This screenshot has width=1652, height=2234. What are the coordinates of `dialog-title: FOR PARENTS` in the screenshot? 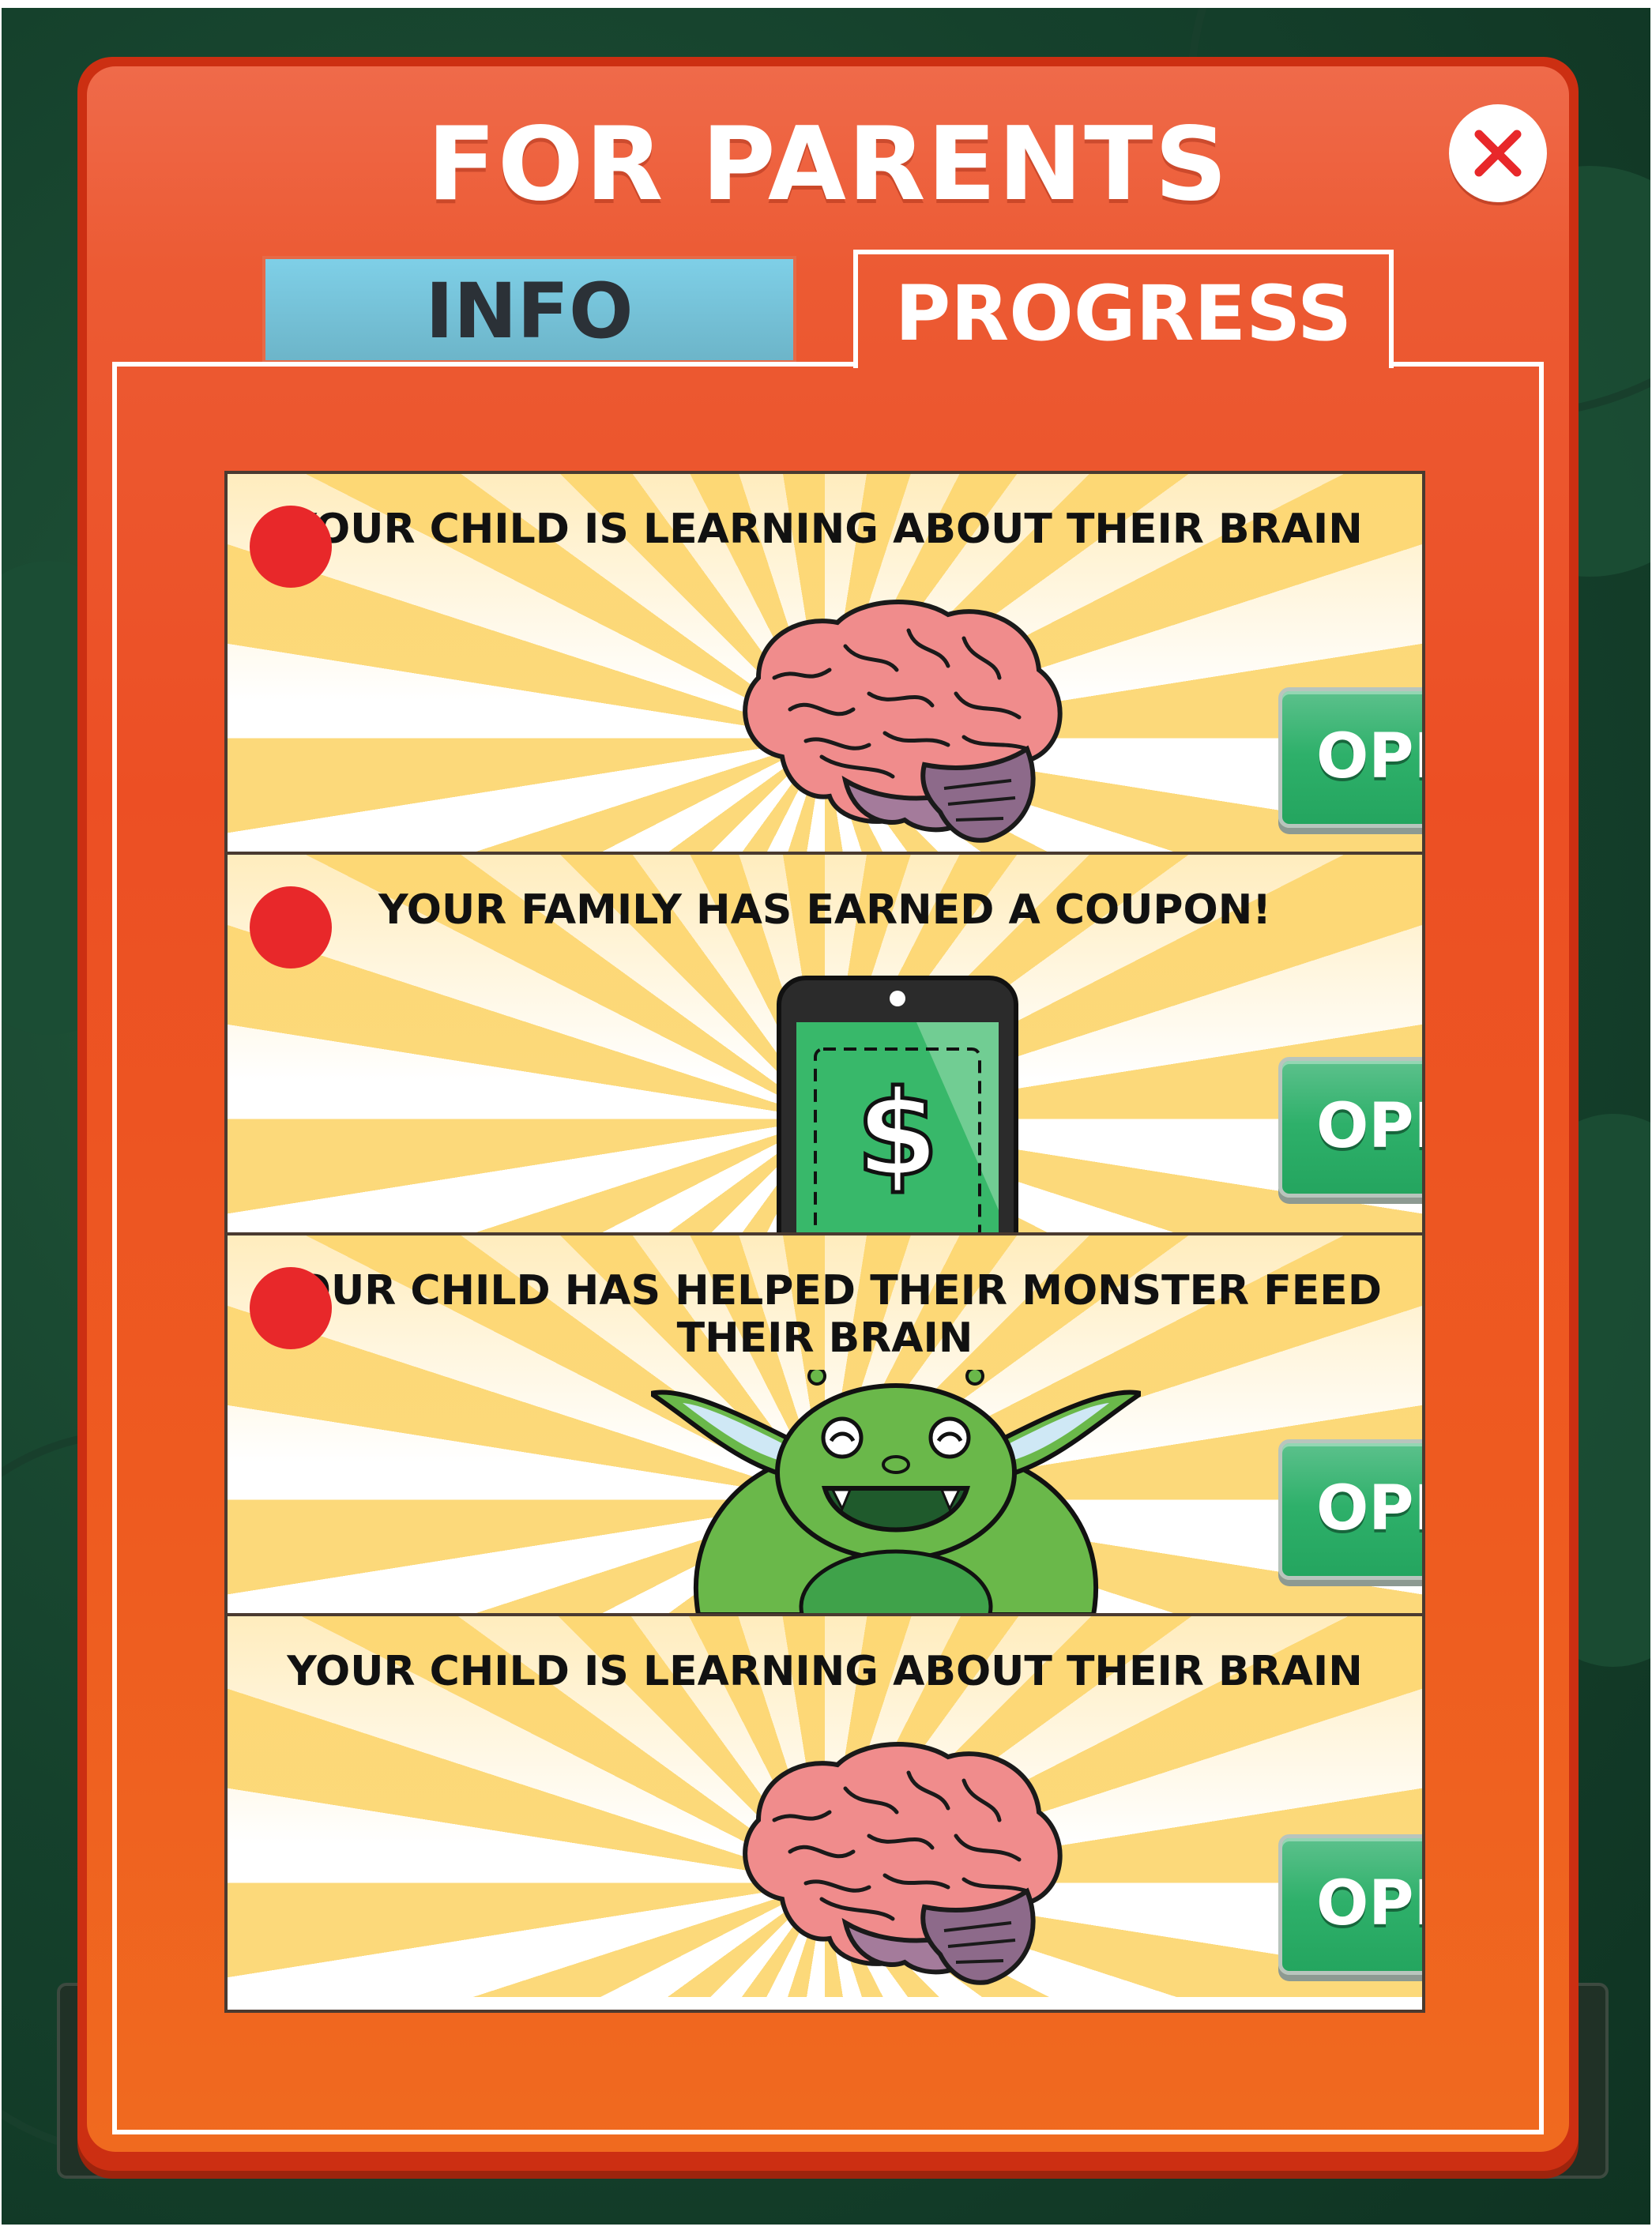 It's located at (828, 165).